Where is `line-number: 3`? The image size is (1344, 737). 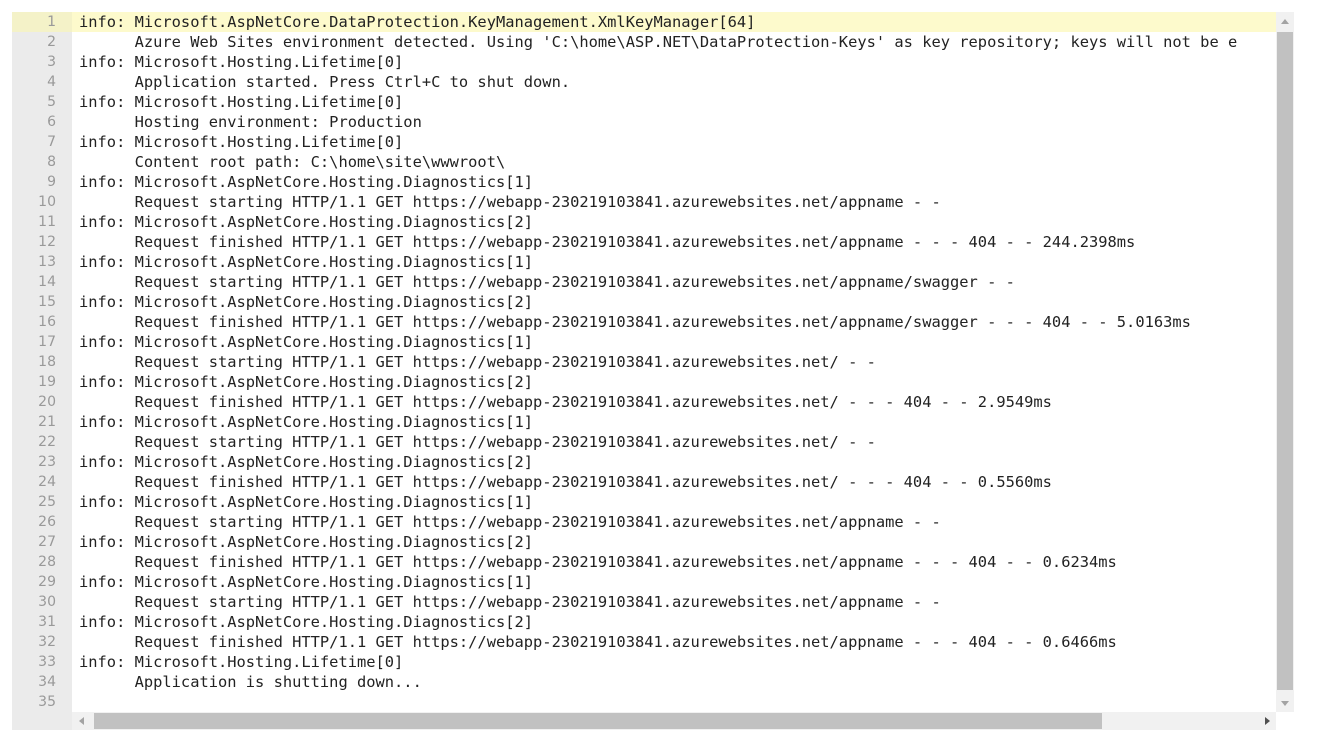 line-number: 3 is located at coordinates (51, 62).